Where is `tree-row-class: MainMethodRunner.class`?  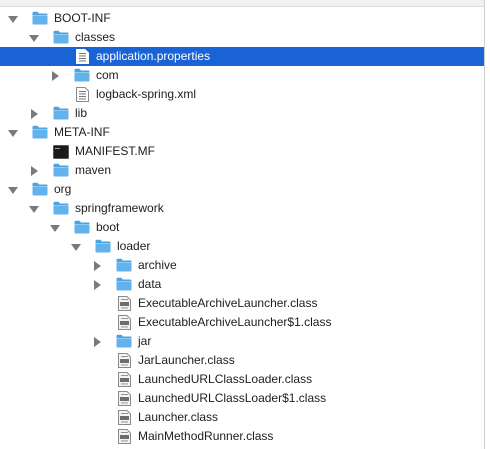 tree-row-class: MainMethodRunner.class is located at coordinates (245, 436).